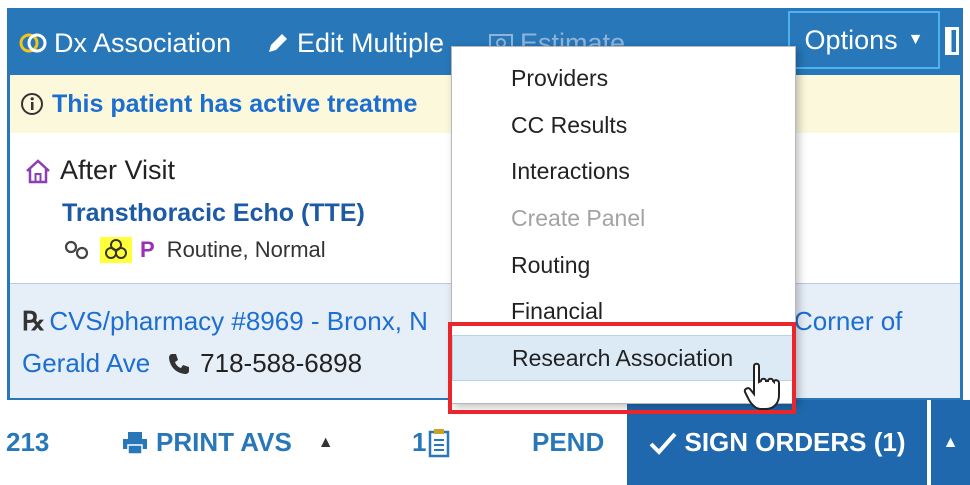 The width and height of the screenshot is (970, 485). Describe the element at coordinates (192, 363) in the screenshot. I see `pharmacy-address-line2: Gerald Ave 718-588-6898` at that location.